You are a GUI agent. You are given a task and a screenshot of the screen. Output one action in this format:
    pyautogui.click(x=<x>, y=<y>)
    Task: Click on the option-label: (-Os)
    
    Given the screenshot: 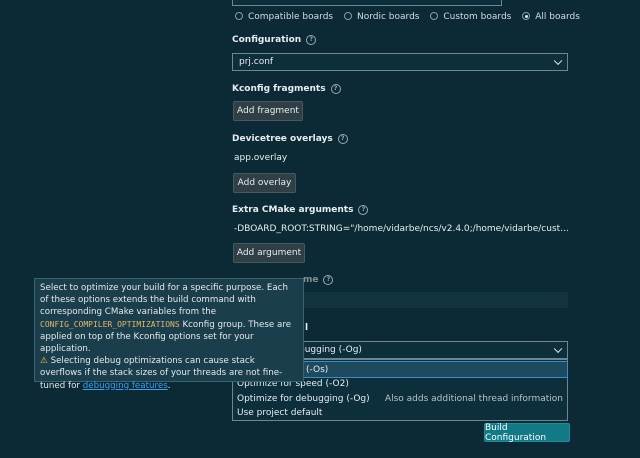 What is the action you would take?
    pyautogui.click(x=317, y=369)
    